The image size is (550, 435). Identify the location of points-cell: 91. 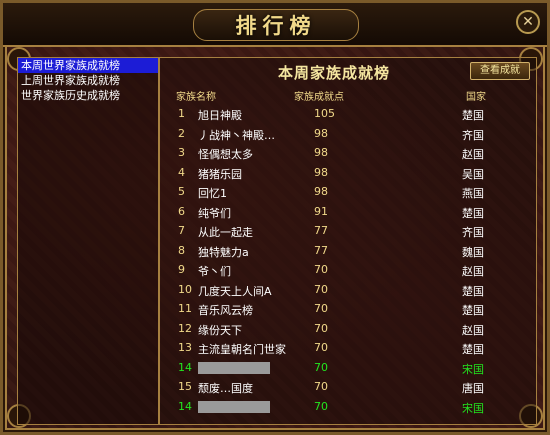
(321, 211).